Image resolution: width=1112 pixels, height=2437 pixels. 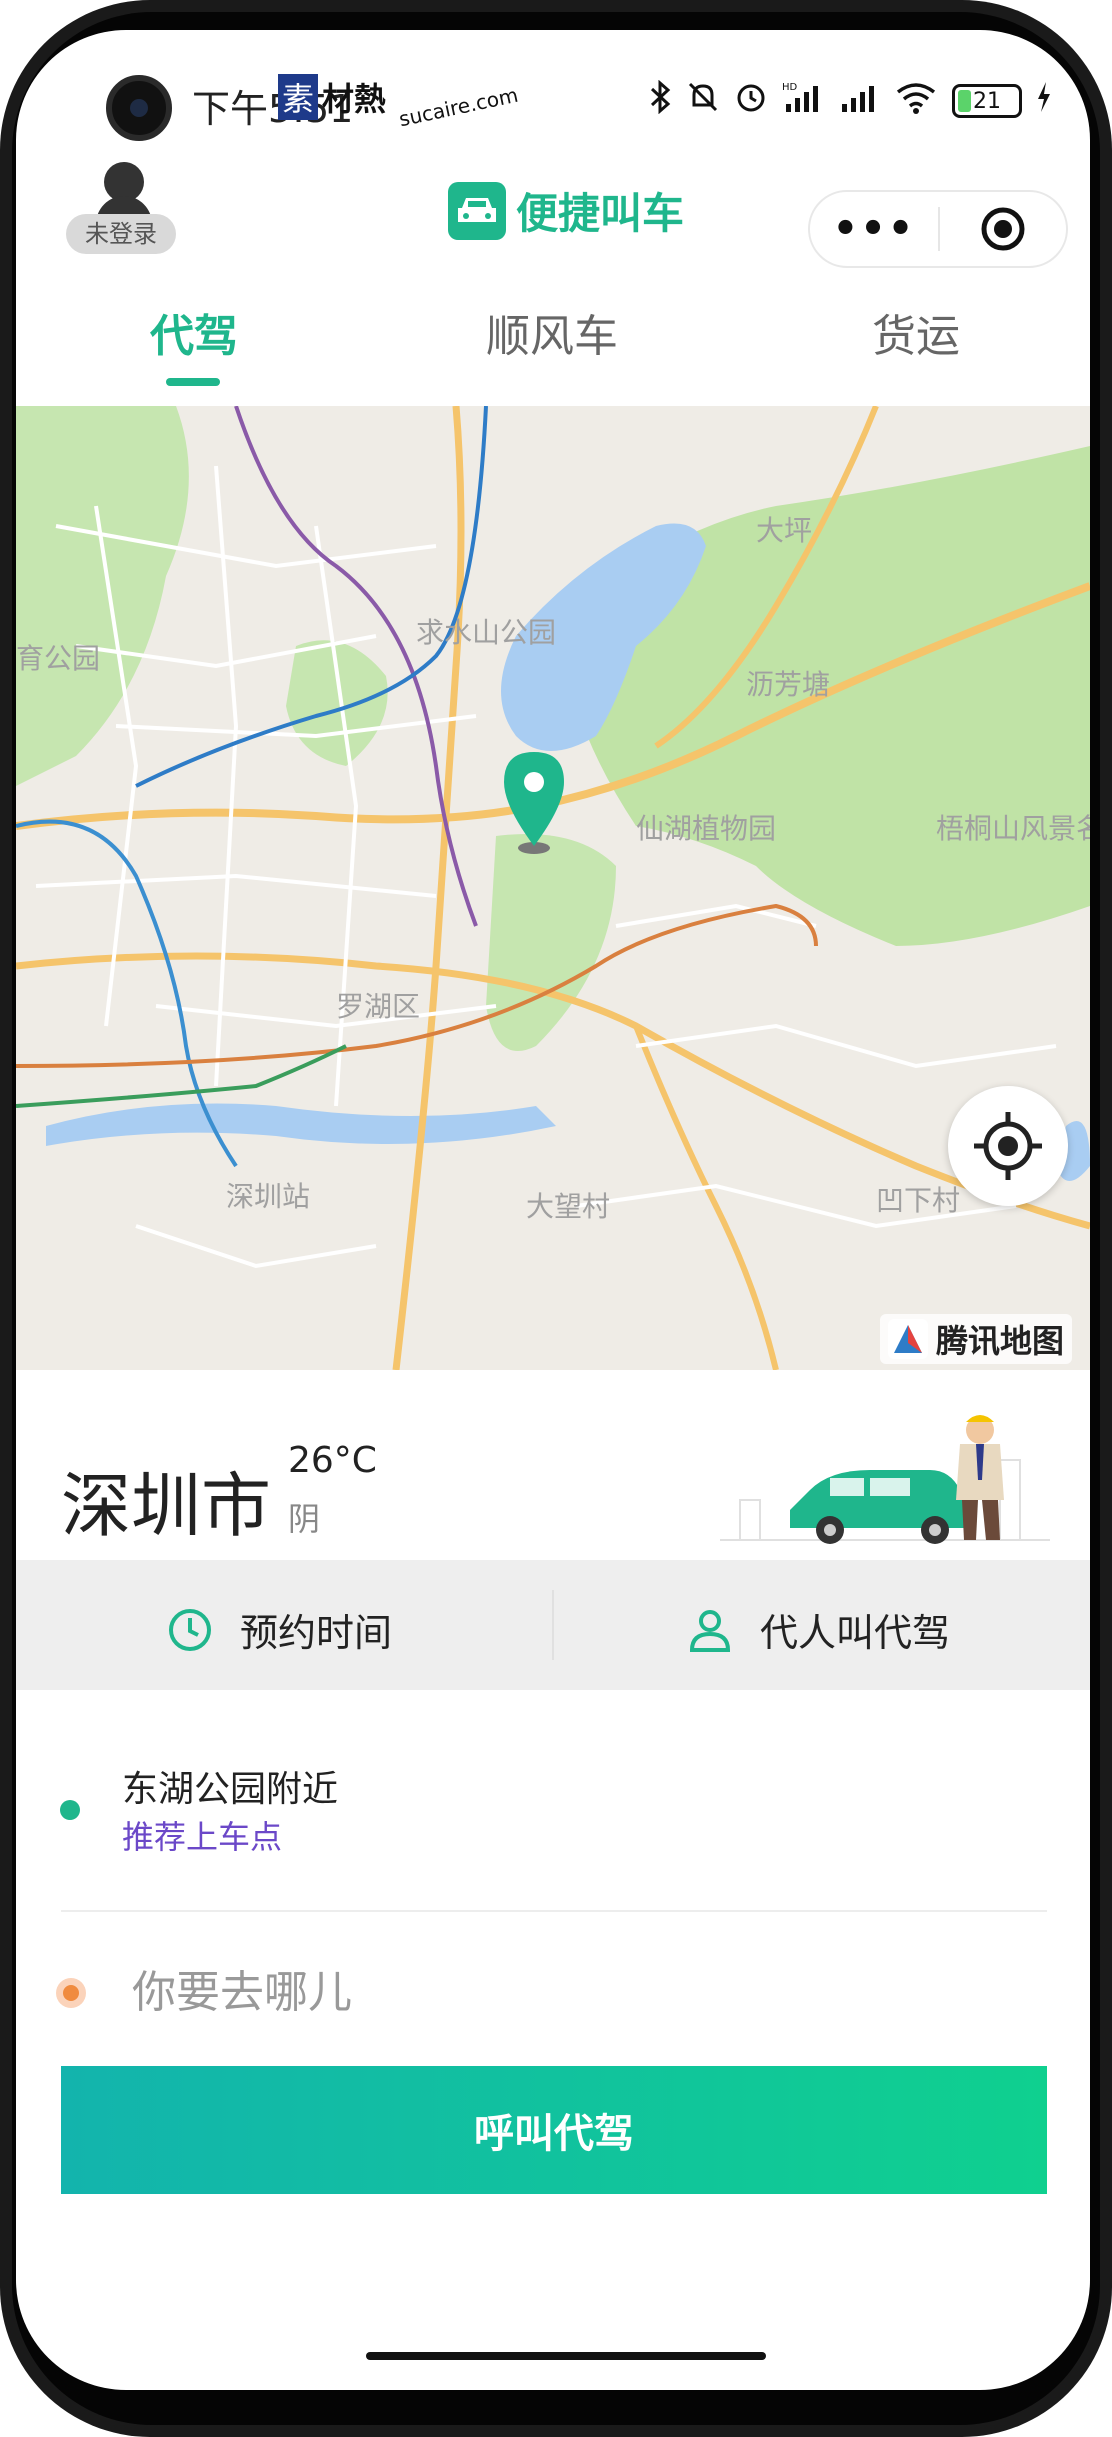 What do you see at coordinates (417, 985) in the screenshot?
I see `metro-line-orange` at bounding box center [417, 985].